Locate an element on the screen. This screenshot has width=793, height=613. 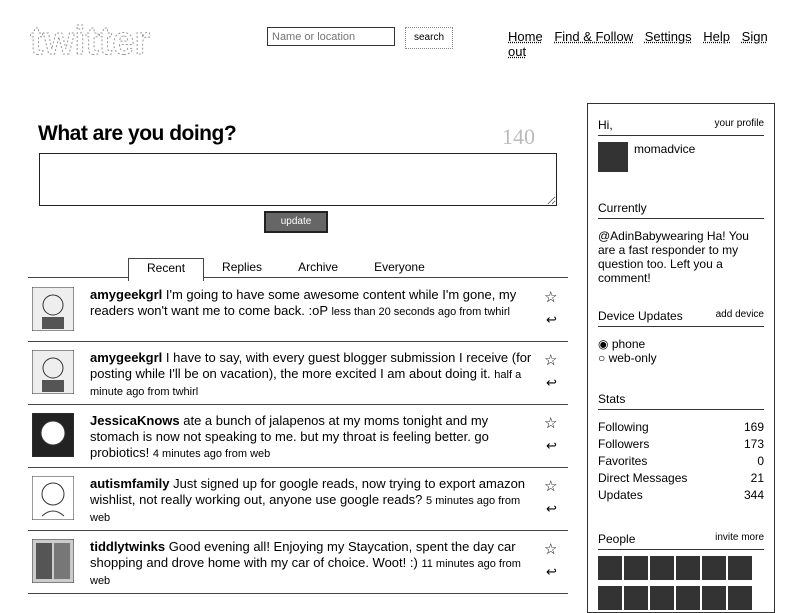
people-grid is located at coordinates (681, 598).